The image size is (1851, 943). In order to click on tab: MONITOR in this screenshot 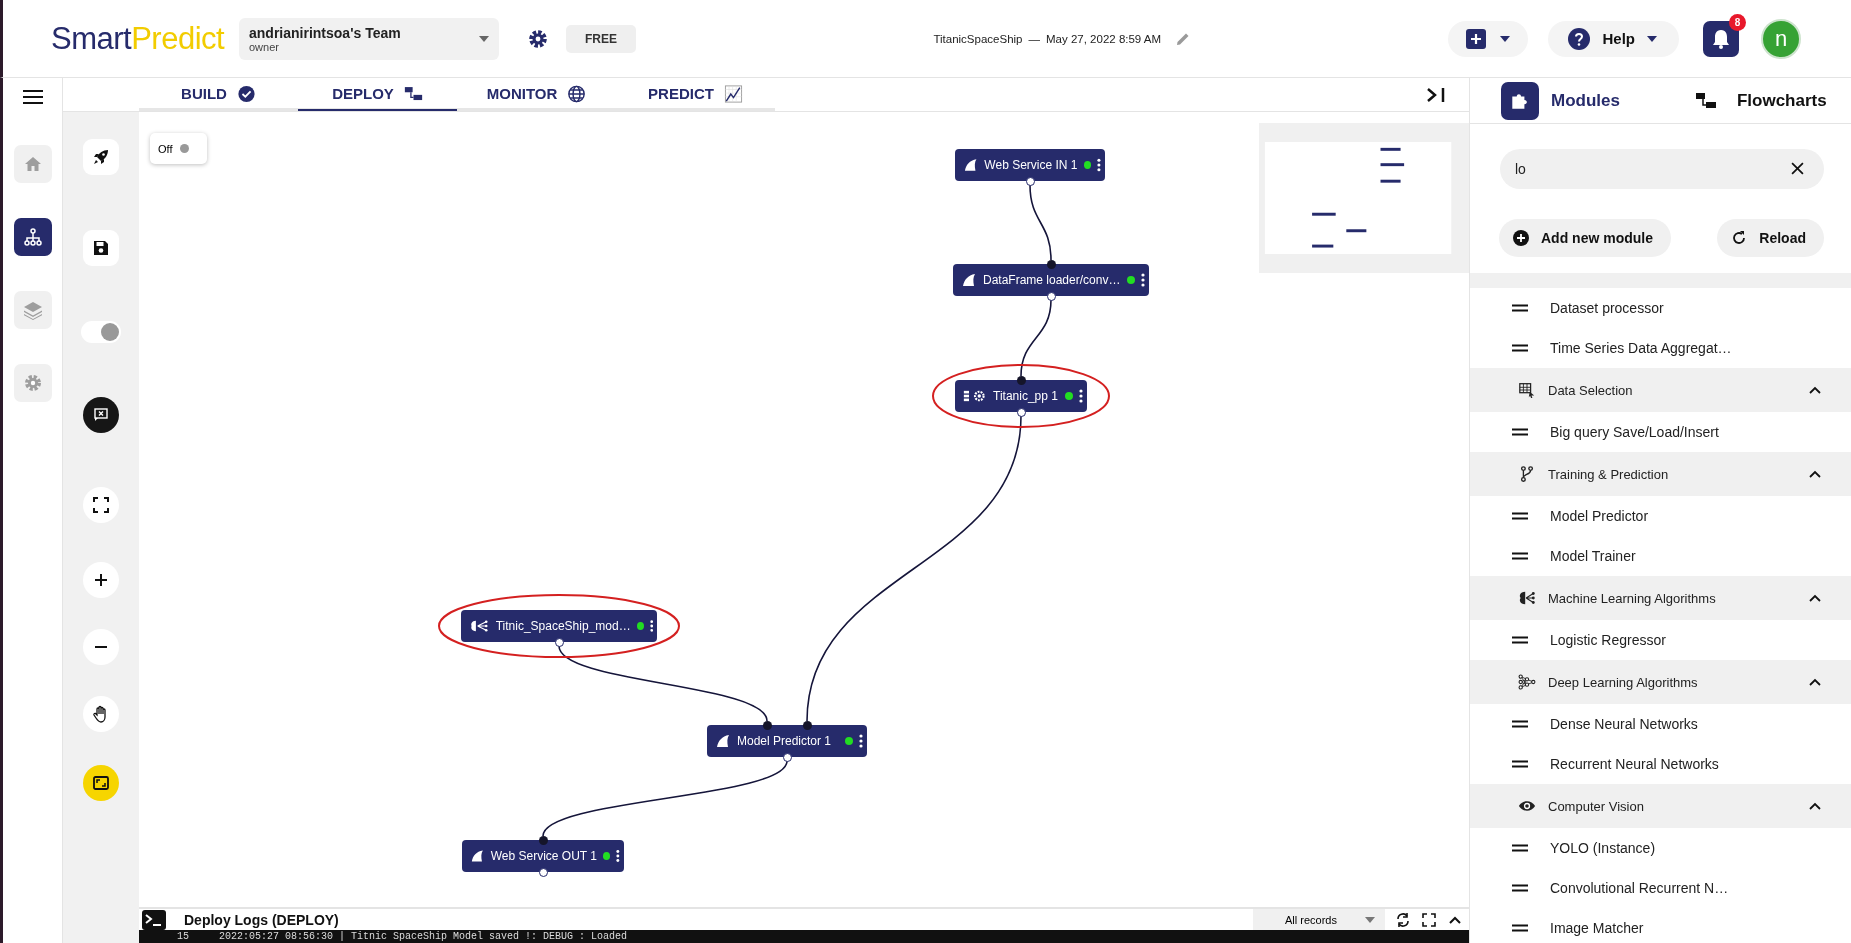, I will do `click(536, 94)`.